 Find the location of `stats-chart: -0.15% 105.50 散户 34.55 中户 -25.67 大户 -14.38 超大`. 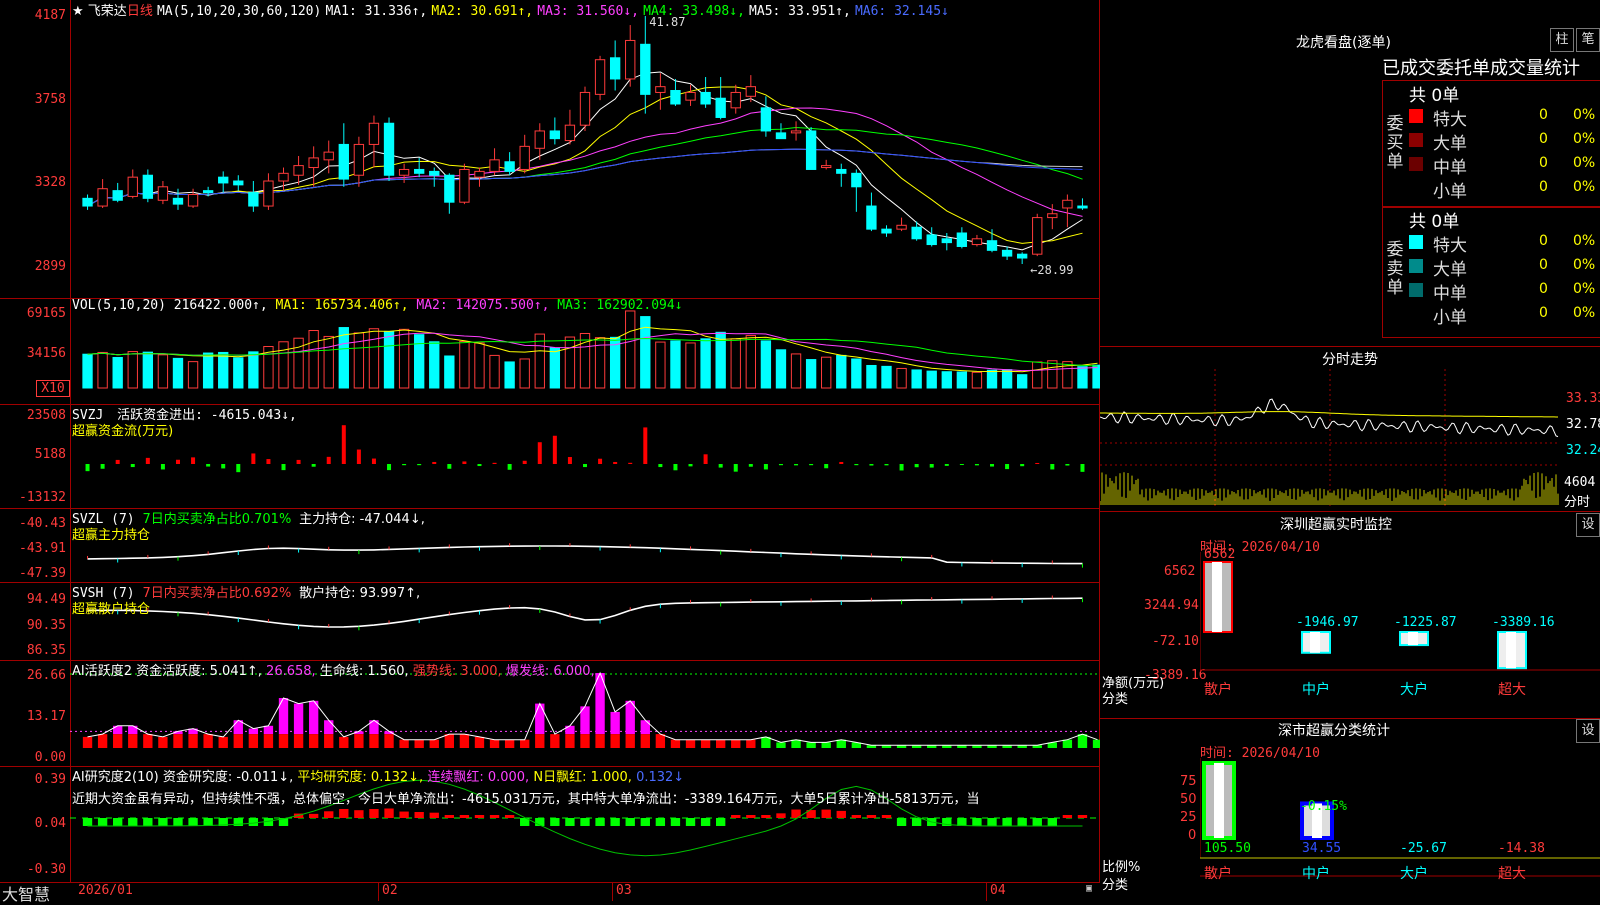

stats-chart: -0.15% 105.50 散户 34.55 中户 -25.67 大户 -14.38 超大 is located at coordinates (1400, 809).